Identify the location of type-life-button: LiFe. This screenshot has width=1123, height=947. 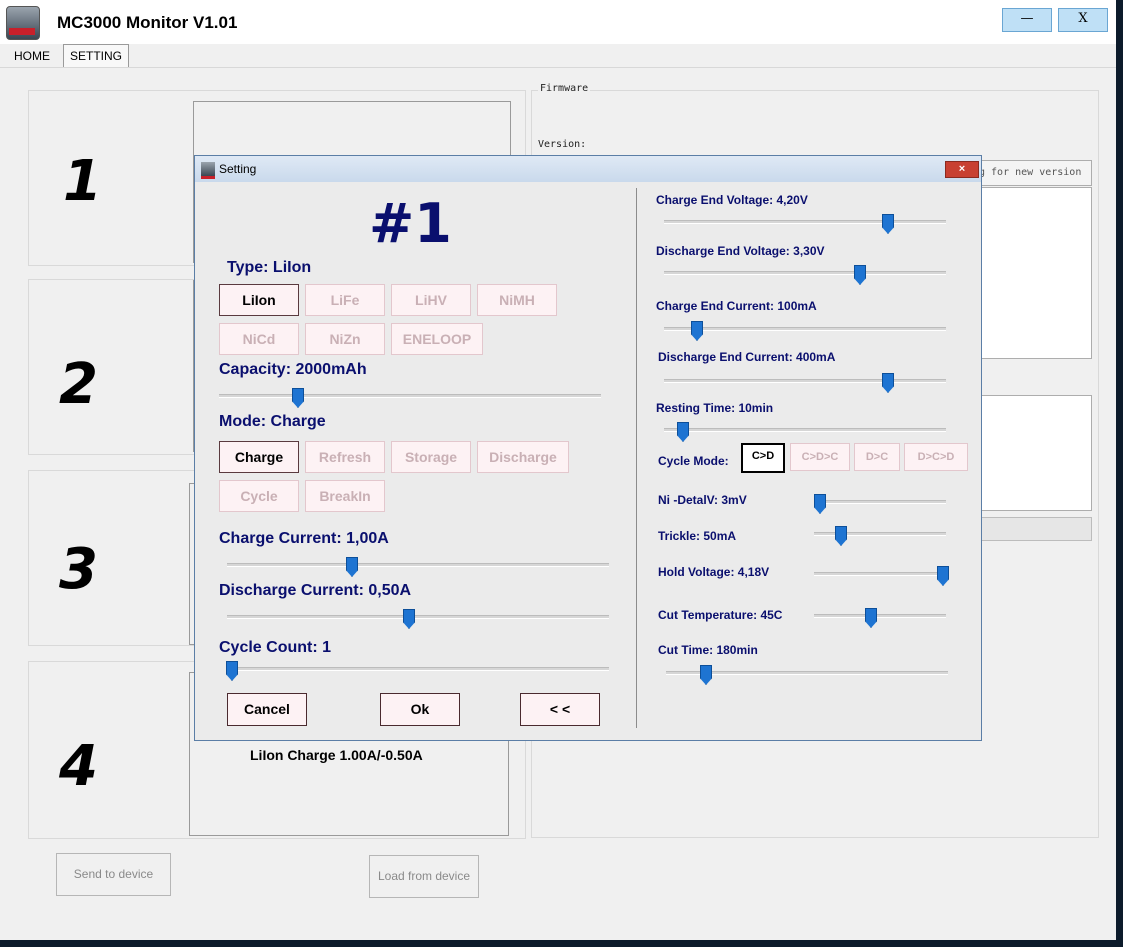
(345, 300).